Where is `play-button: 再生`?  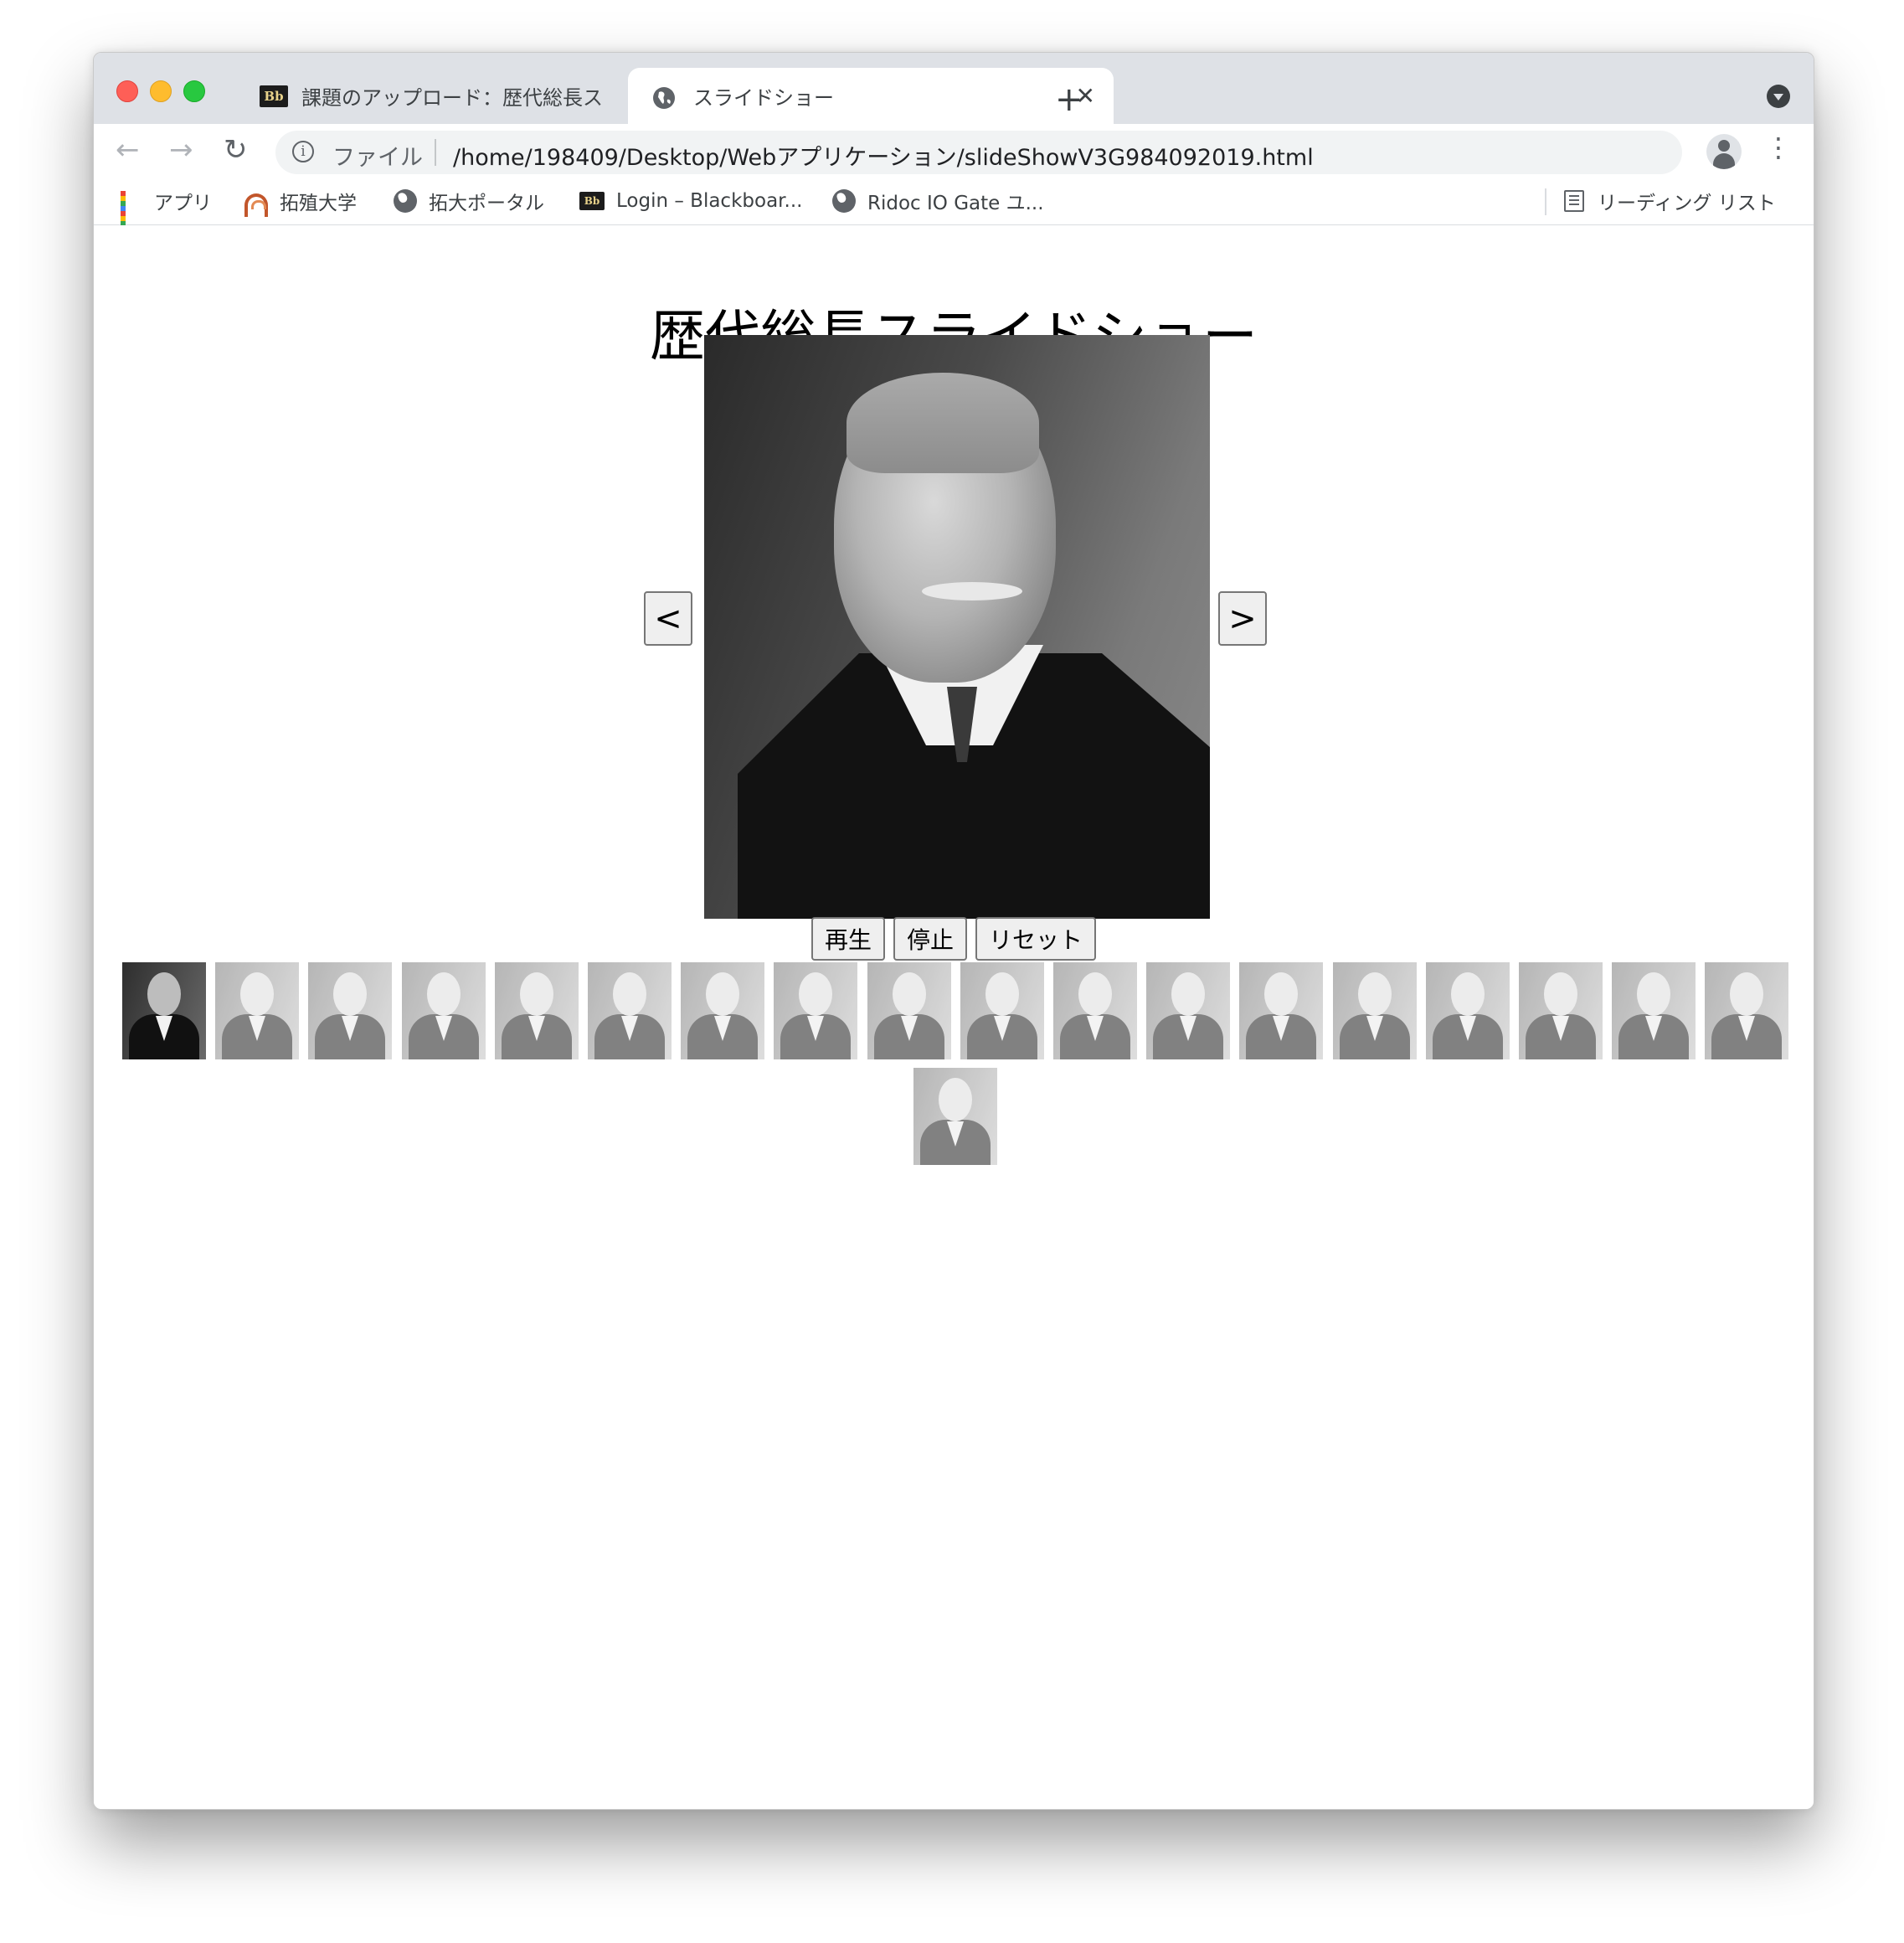 play-button: 再生 is located at coordinates (847, 939).